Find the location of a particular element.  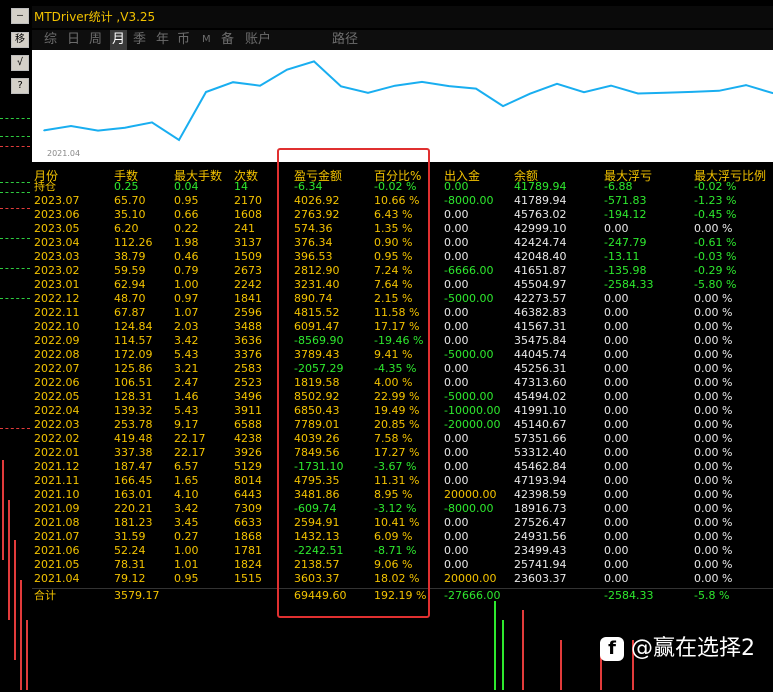

check-button: √ is located at coordinates (20, 63).